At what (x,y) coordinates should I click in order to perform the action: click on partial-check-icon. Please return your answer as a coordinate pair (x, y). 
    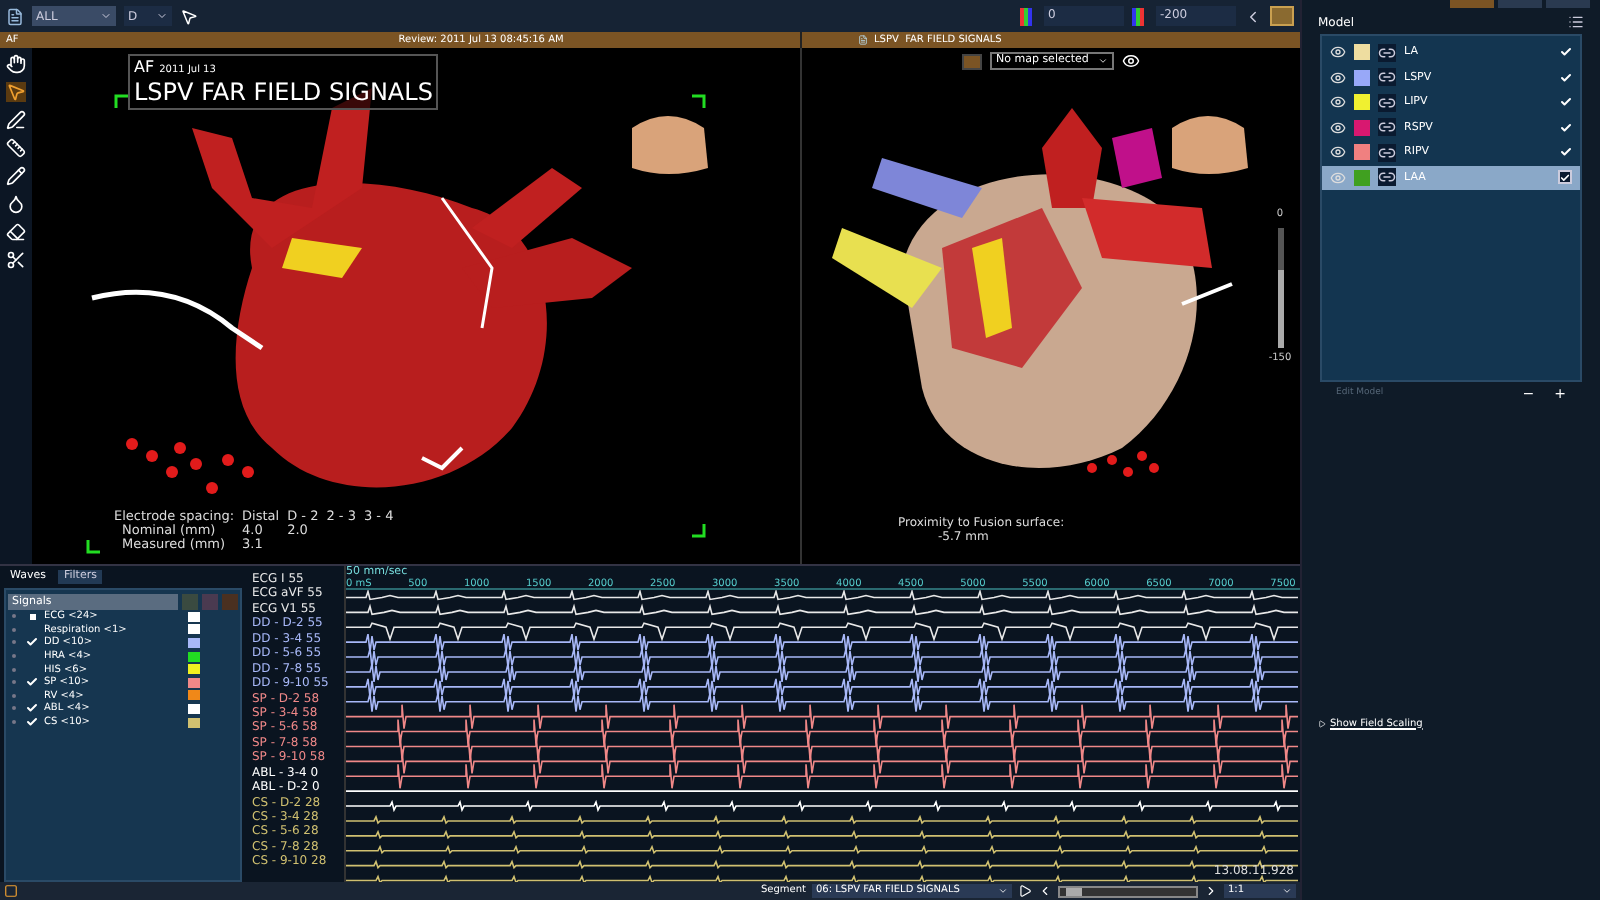
    Looking at the image, I should click on (32, 616).